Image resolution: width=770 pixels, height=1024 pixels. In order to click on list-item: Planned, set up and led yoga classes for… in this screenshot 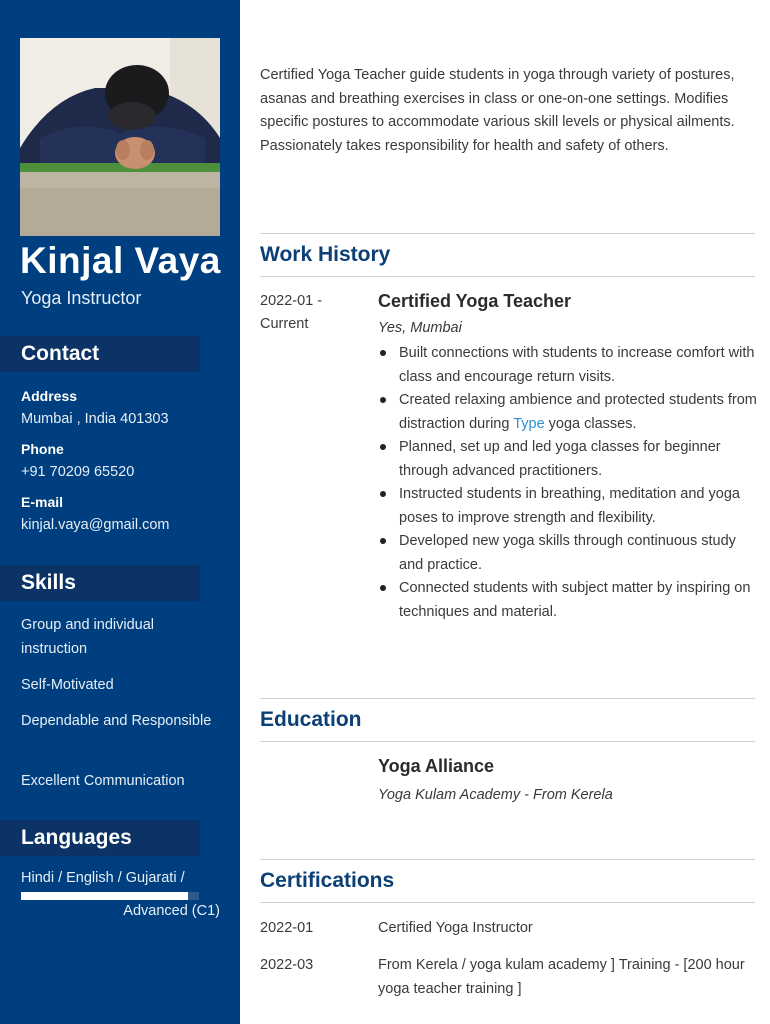, I will do `click(568, 459)`.